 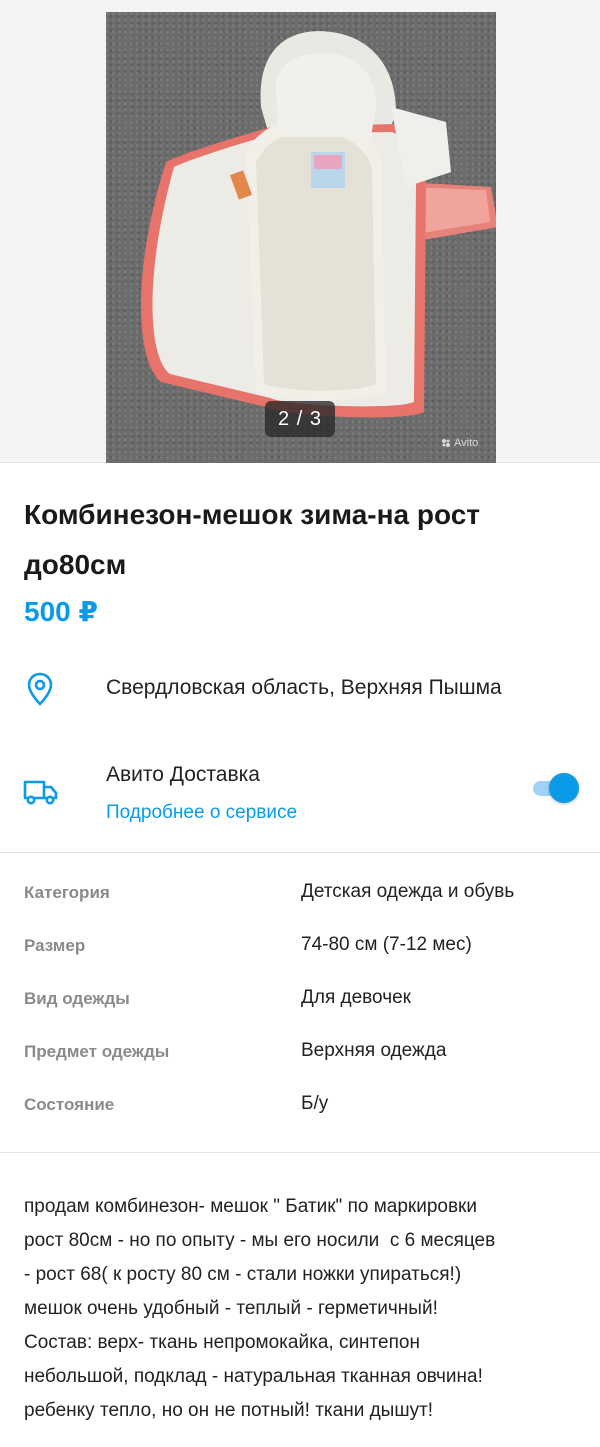 I want to click on avito-watermark: Avito, so click(x=459, y=443).